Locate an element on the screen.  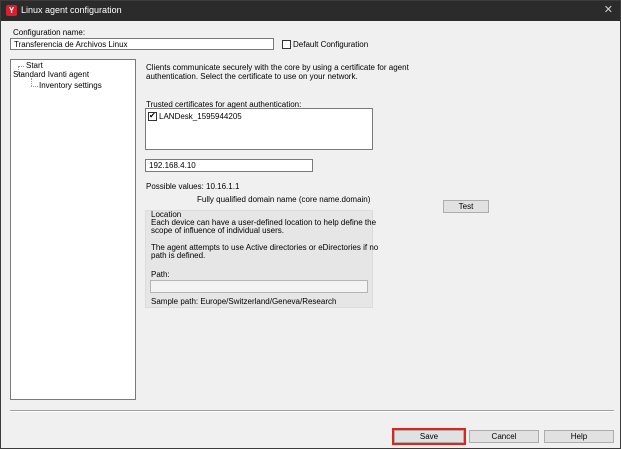
title-bar: Y Linux agent configuration ✕ is located at coordinates (310, 11).